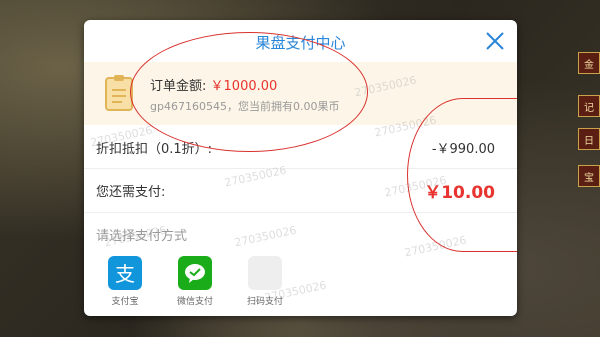  Describe the element at coordinates (463, 149) in the screenshot. I see `discount-value: -￥990.00` at that location.